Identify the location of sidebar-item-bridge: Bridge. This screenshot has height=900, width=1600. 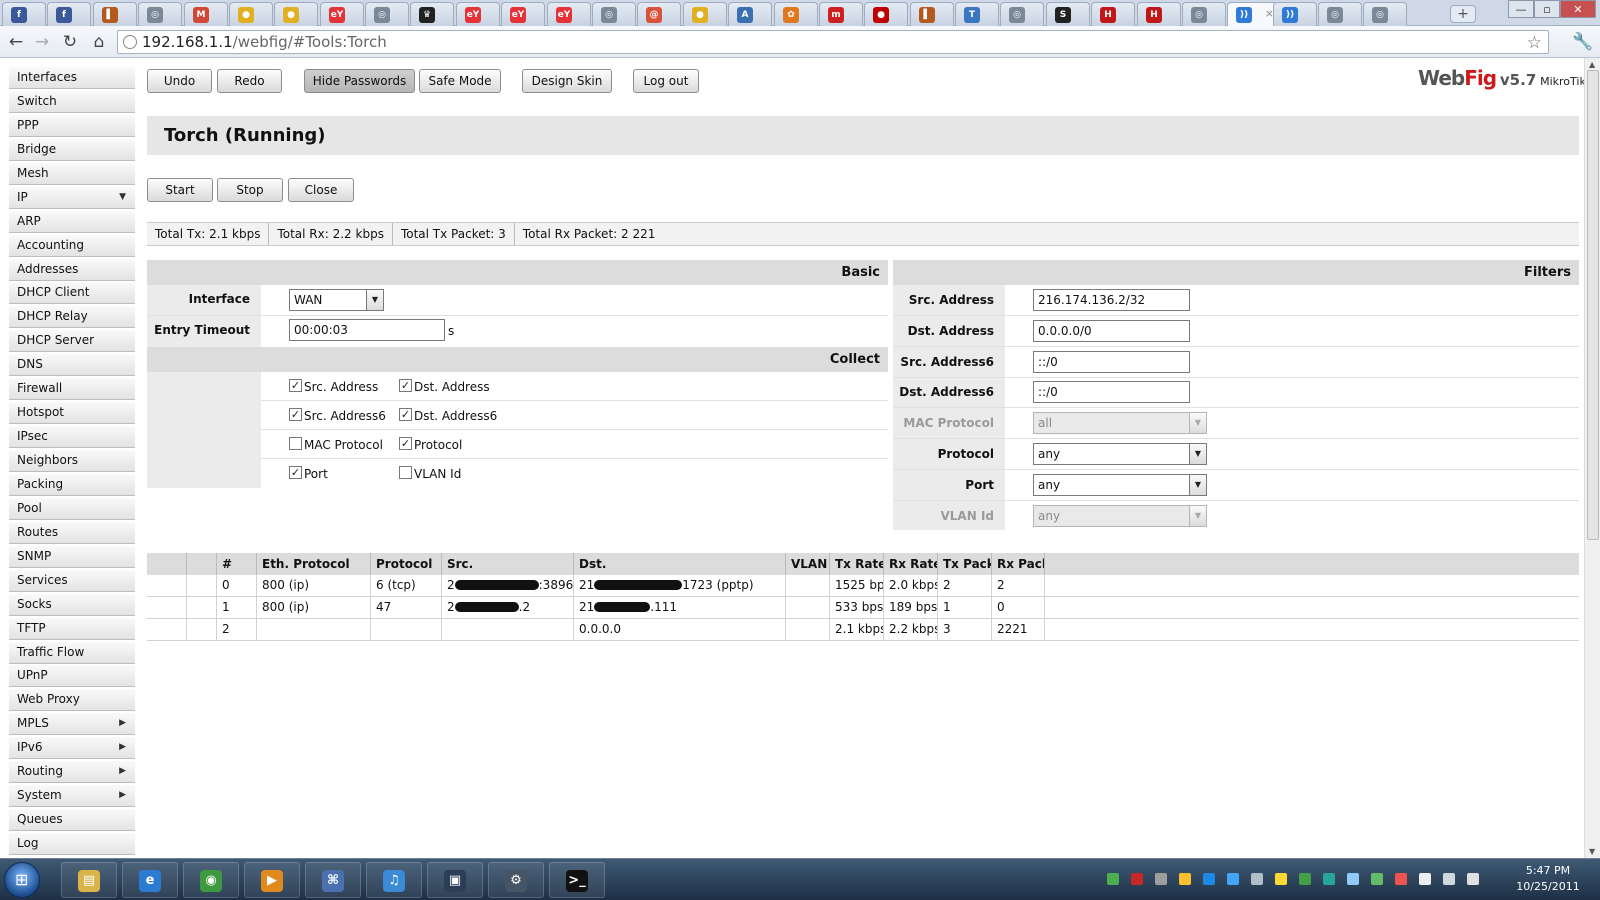
(72, 149).